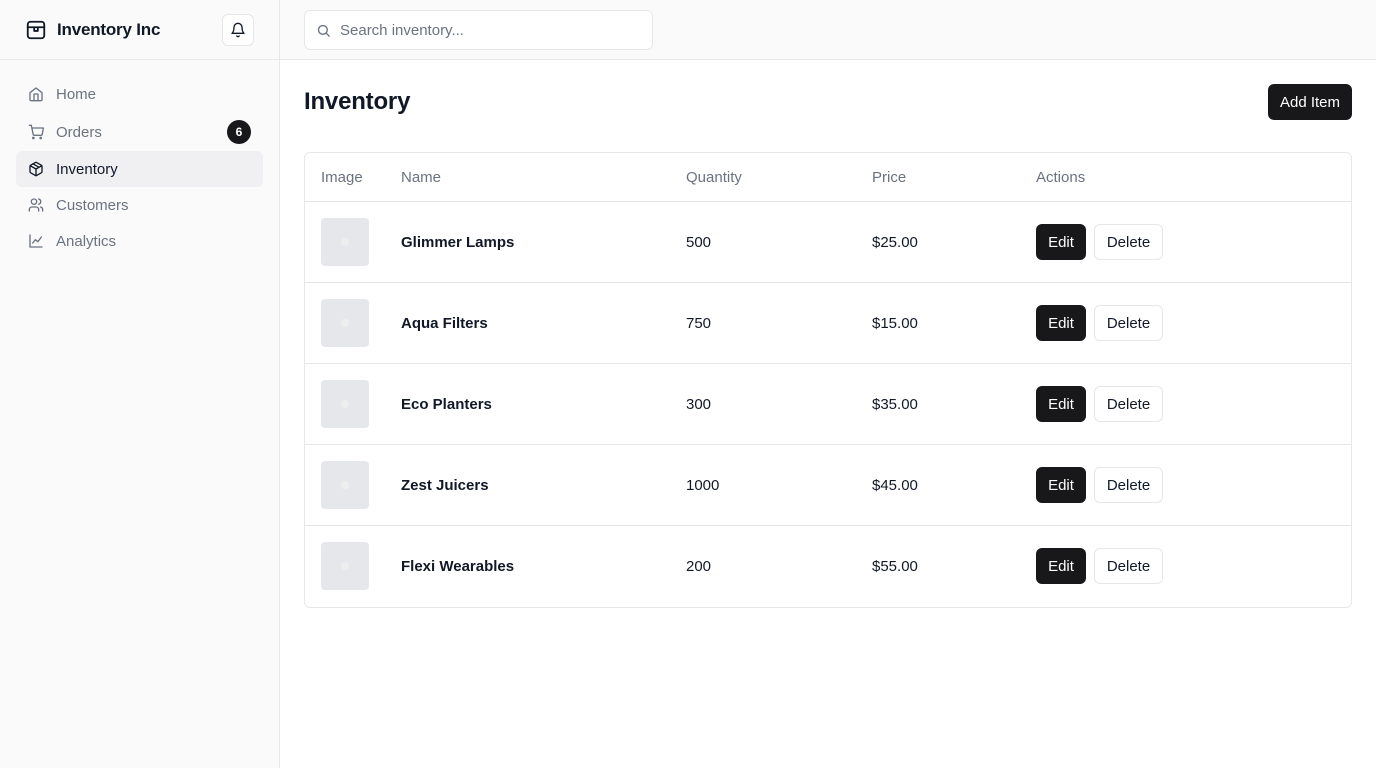 This screenshot has width=1376, height=768. I want to click on table-row: Zest Juicers 1000 $45.00 Edit Delete, so click(828, 485).